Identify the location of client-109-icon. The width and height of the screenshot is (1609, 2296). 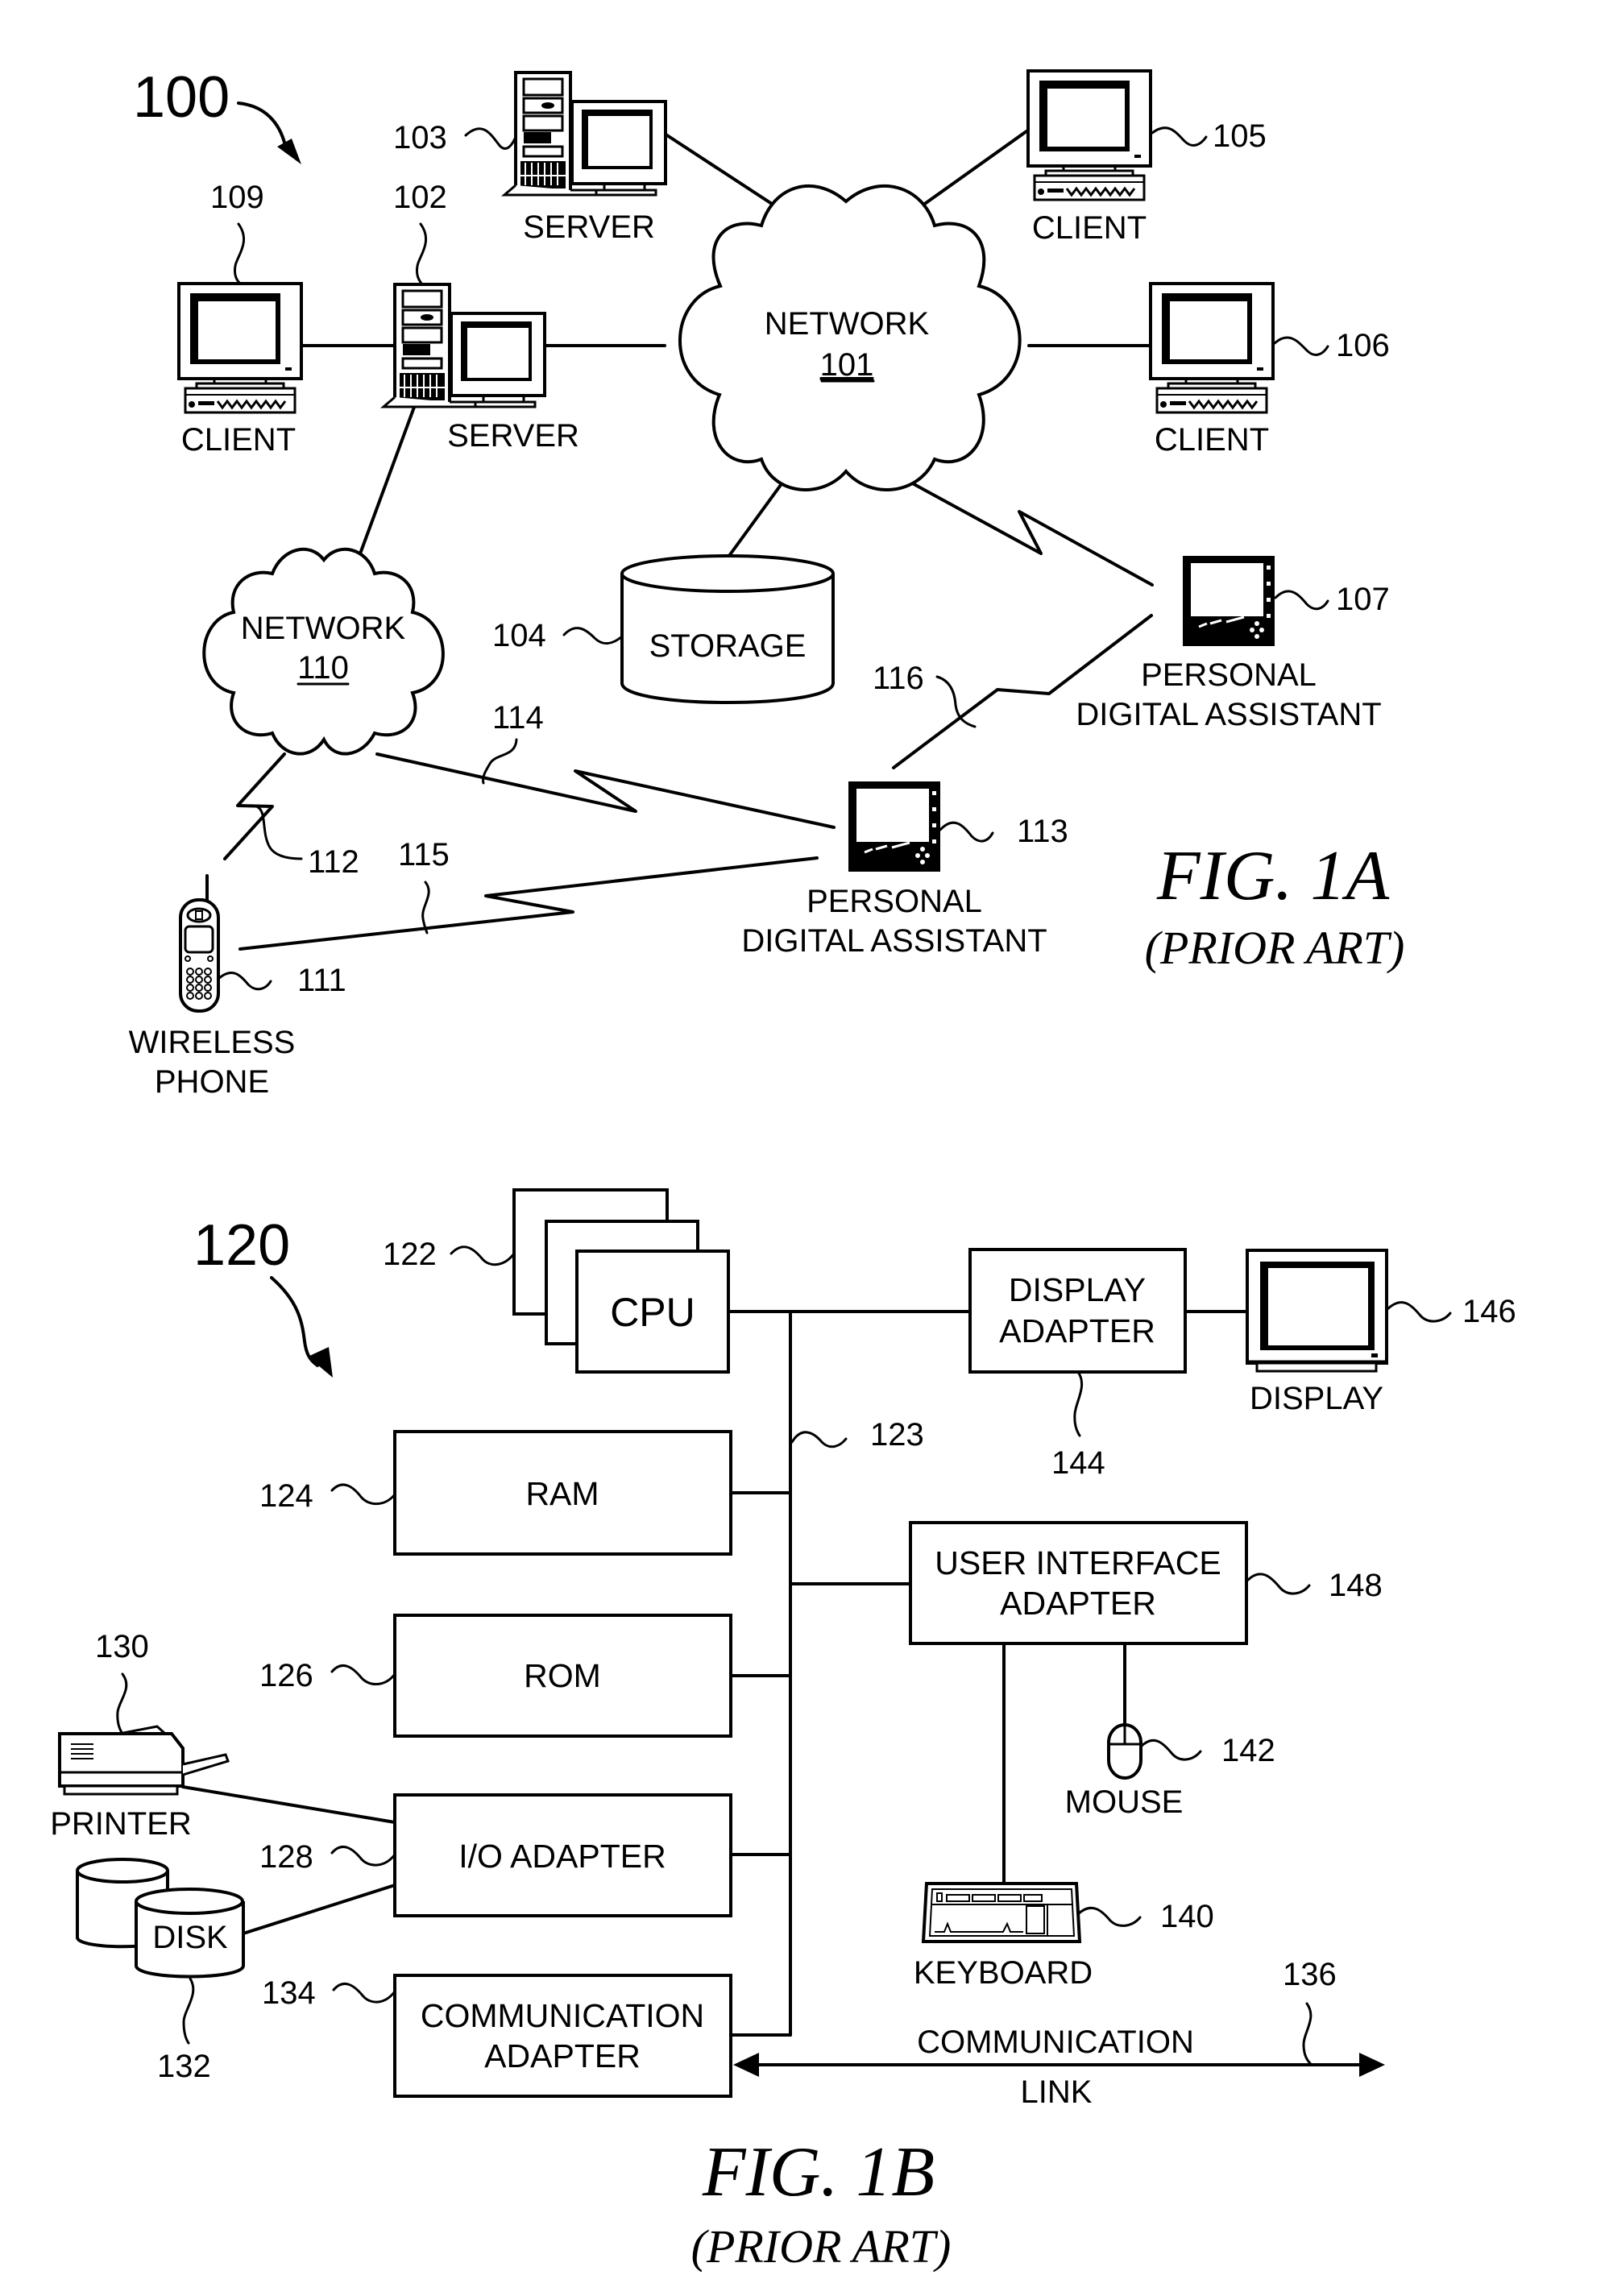
(240, 348).